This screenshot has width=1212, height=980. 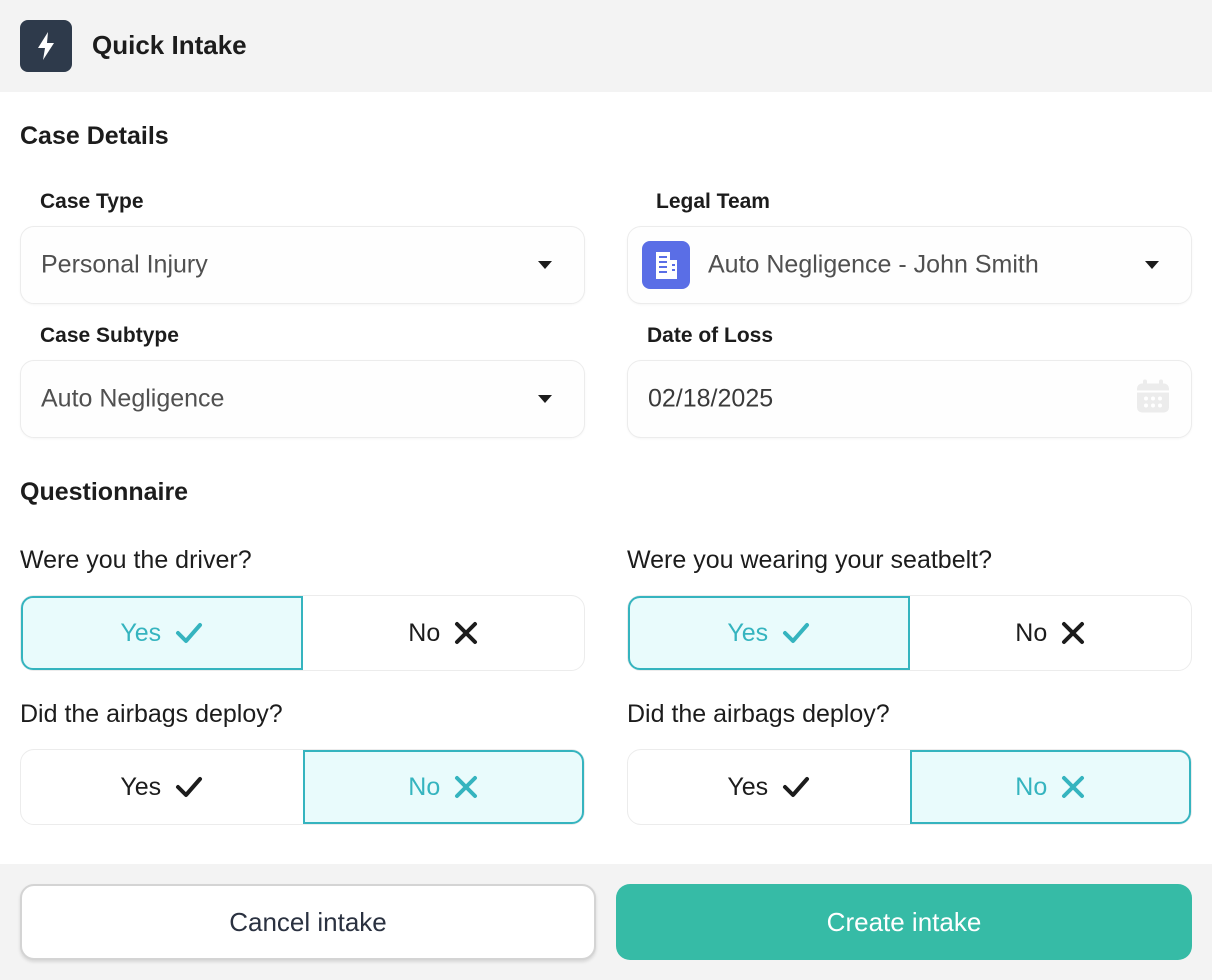 I want to click on case-type-label: Case Type, so click(x=92, y=201).